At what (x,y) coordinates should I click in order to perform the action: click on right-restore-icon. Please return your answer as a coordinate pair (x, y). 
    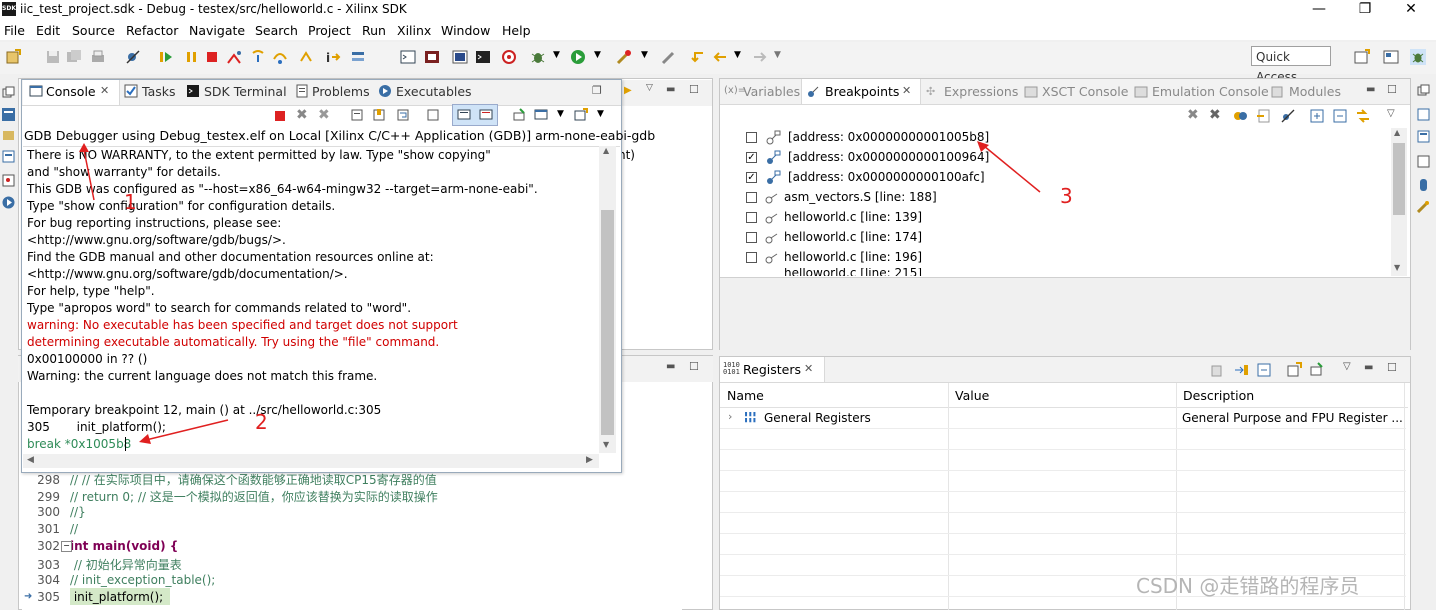
    Looking at the image, I should click on (1423, 90).